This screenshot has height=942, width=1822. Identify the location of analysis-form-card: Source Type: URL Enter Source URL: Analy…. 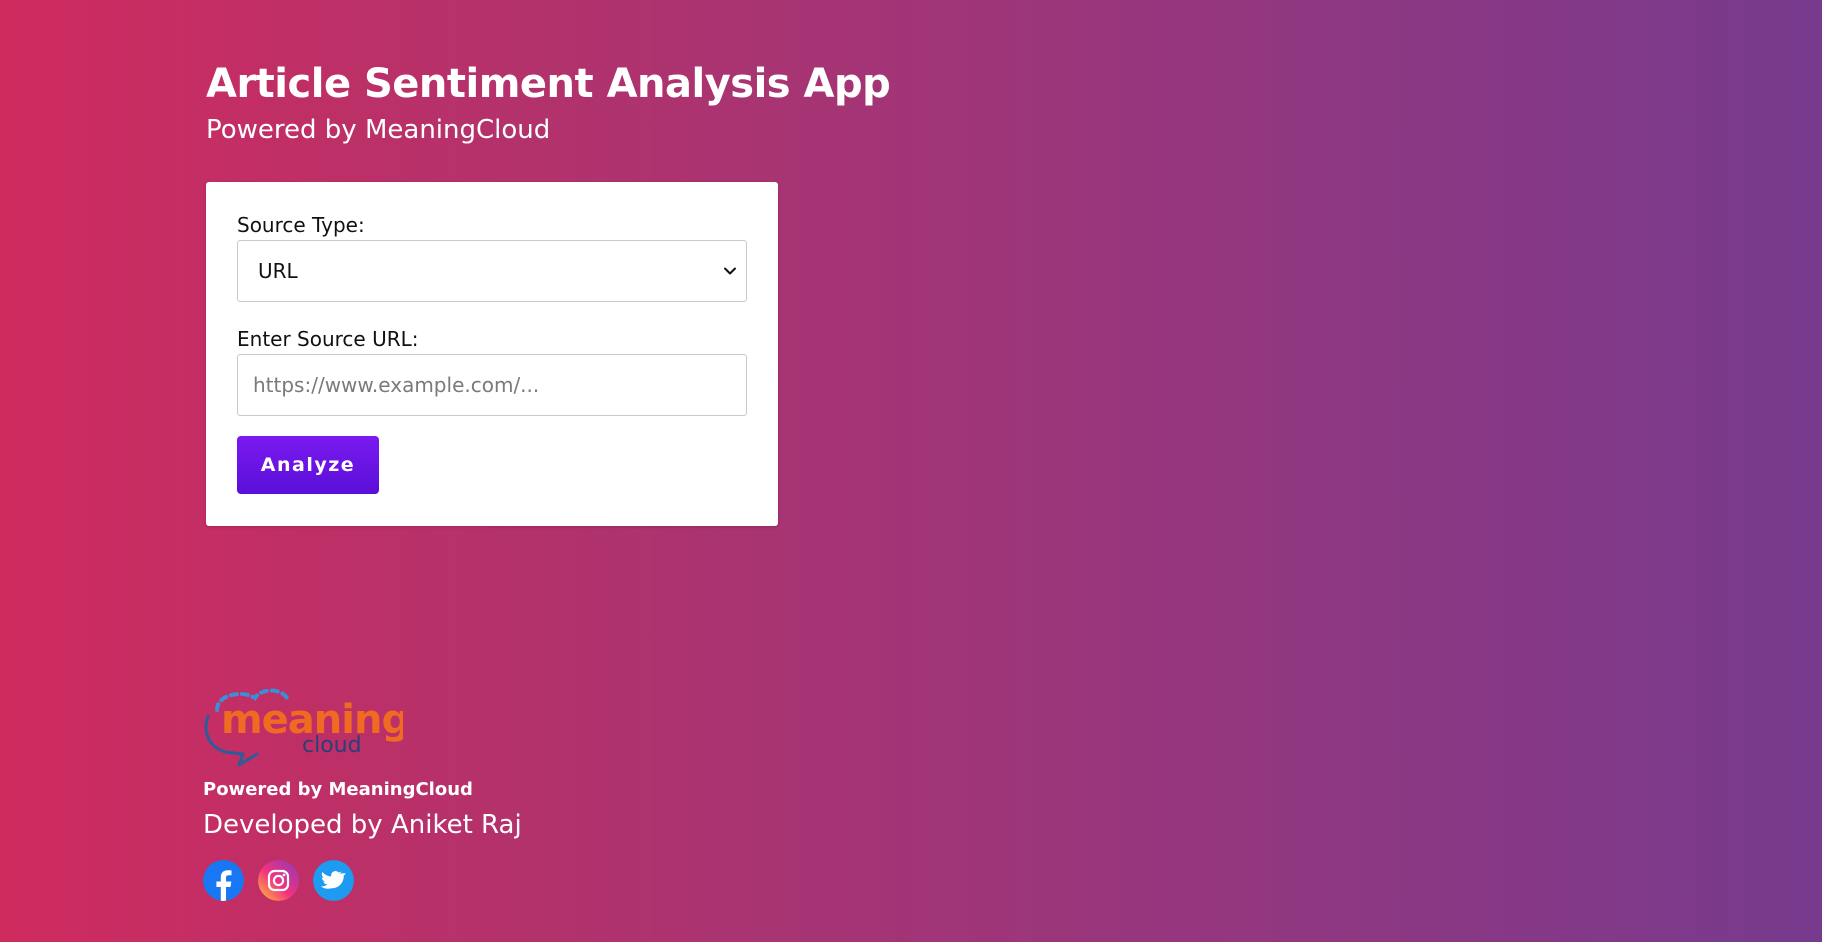
(492, 354).